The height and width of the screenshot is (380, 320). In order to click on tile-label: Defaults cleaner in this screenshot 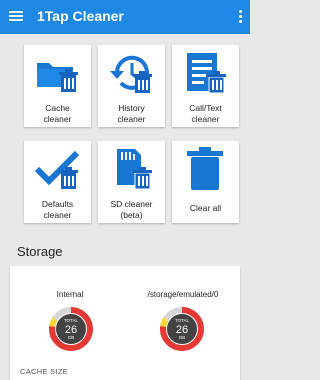, I will do `click(57, 209)`.